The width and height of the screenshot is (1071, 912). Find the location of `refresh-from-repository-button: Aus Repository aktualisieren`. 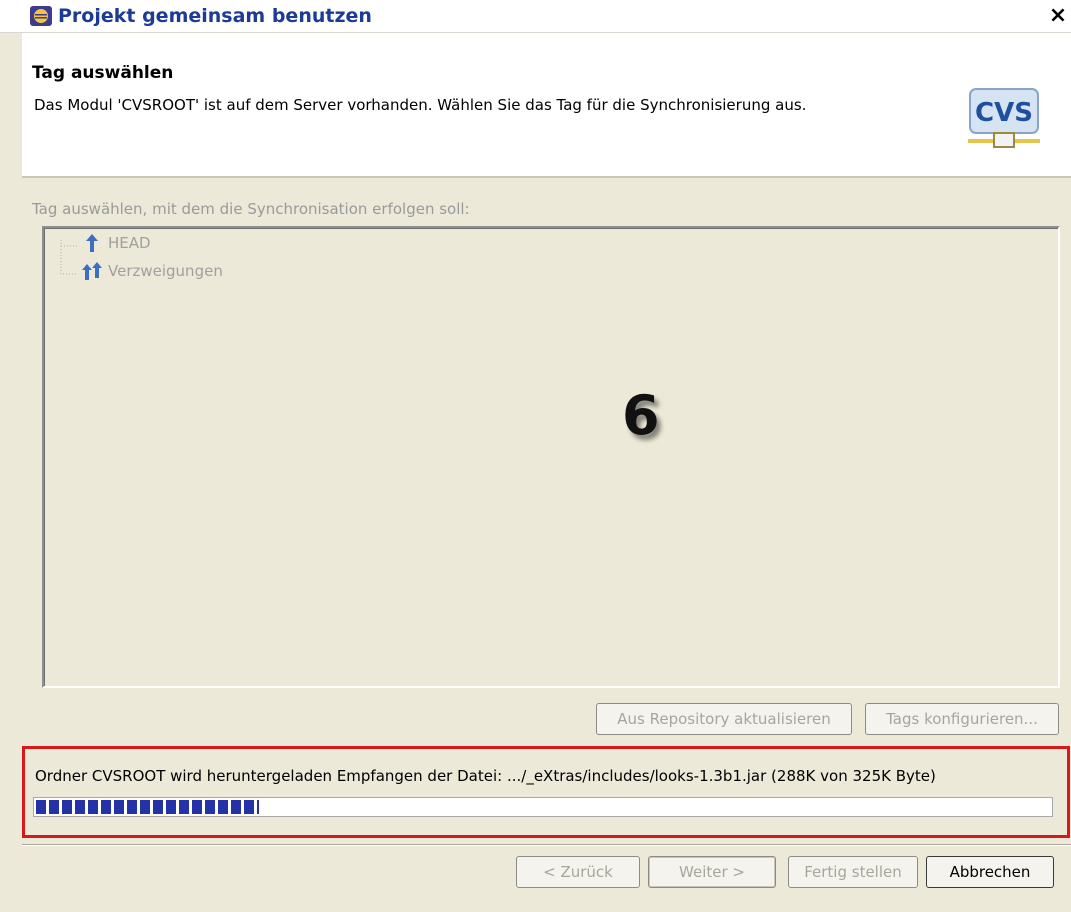

refresh-from-repository-button: Aus Repository aktualisieren is located at coordinates (724, 719).